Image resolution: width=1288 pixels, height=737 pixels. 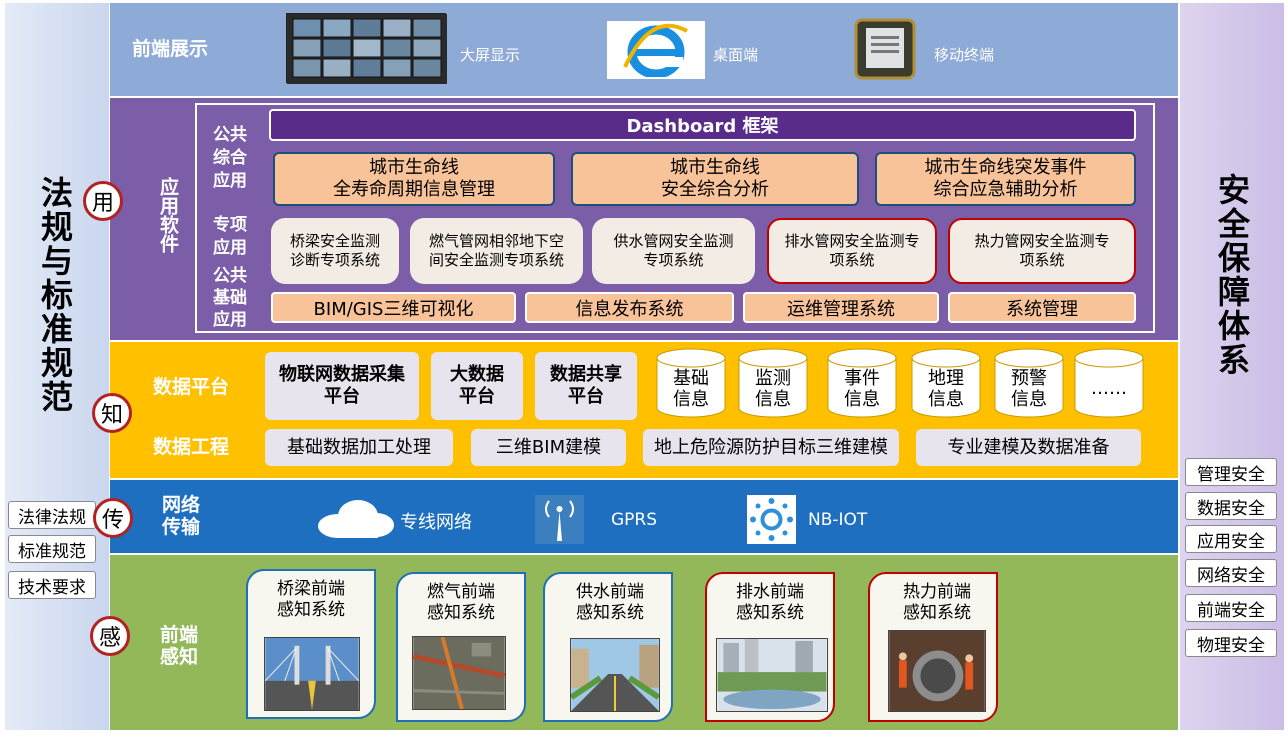 I want to click on public-app-lifecycle: 城市生命线 全寿命周期信息管理, so click(x=414, y=179).